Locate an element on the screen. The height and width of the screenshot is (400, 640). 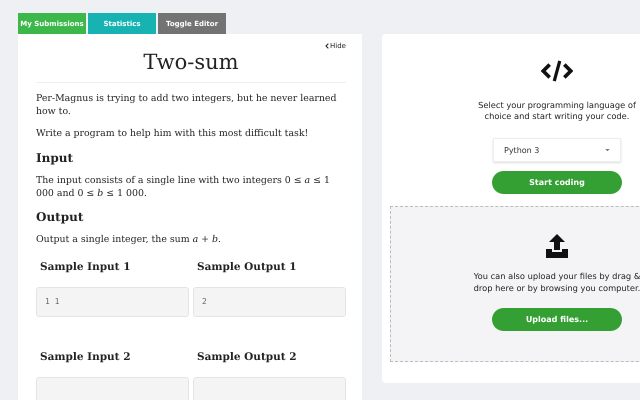
editor-prompt: Select your programming language of choice and start writing your code. is located at coordinates (557, 111).